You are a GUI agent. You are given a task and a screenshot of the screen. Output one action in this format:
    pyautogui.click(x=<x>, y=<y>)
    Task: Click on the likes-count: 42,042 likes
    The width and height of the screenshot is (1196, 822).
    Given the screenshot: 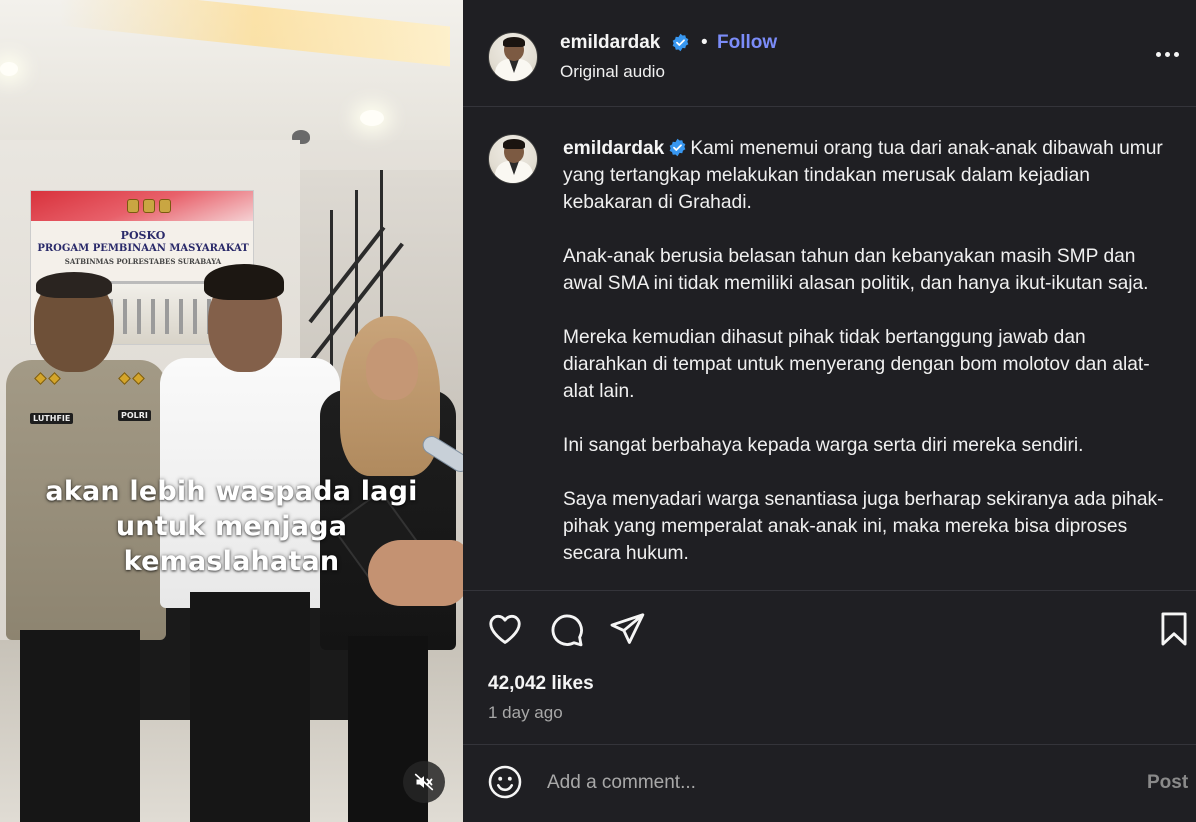 What is the action you would take?
    pyautogui.click(x=541, y=684)
    